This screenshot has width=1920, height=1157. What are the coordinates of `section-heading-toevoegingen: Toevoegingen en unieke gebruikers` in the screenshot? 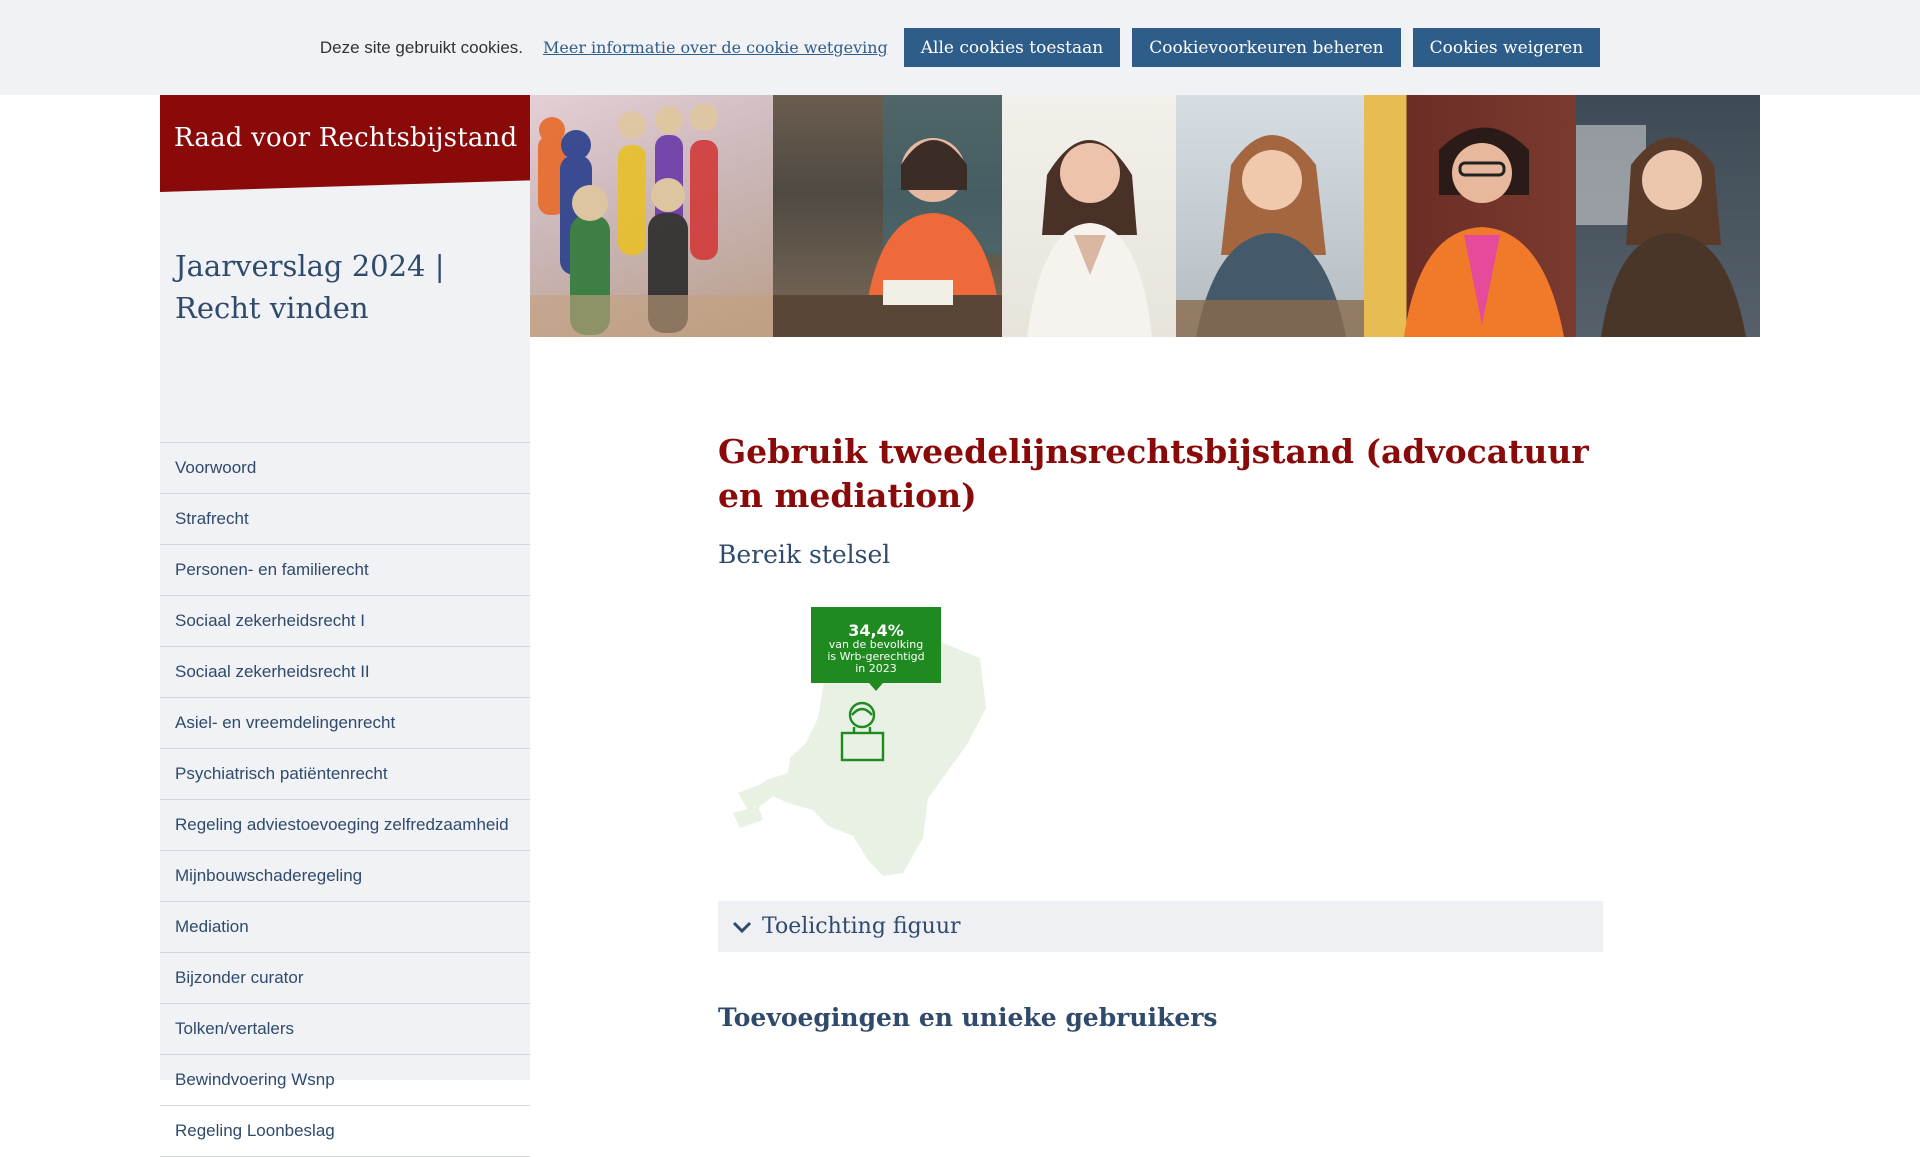 It's located at (968, 1017).